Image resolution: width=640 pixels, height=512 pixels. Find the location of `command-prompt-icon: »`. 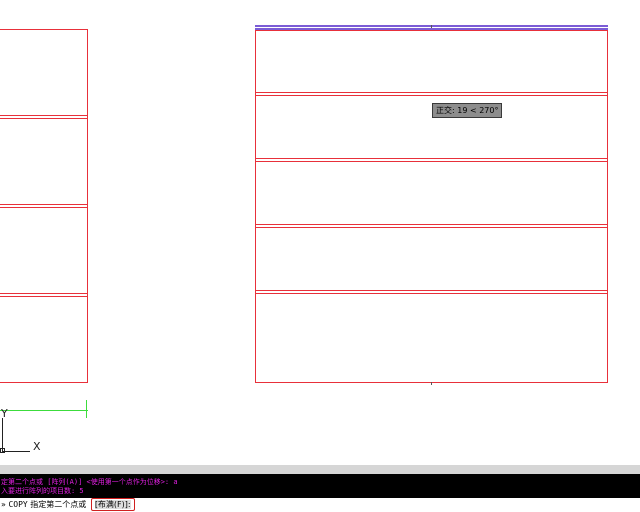

command-prompt-icon: » is located at coordinates (3, 504).